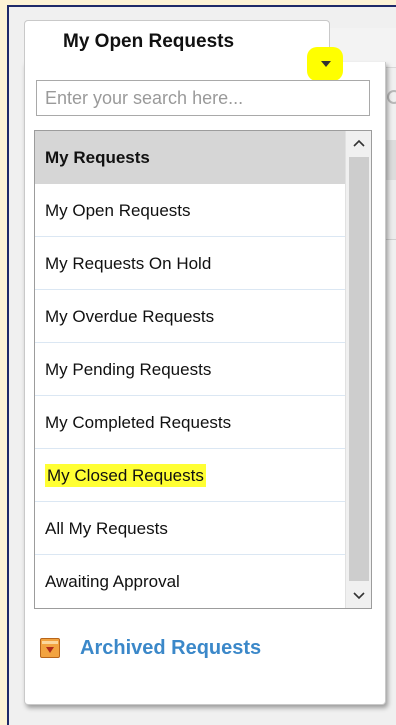  What do you see at coordinates (391, 160) in the screenshot?
I see `background-header-row` at bounding box center [391, 160].